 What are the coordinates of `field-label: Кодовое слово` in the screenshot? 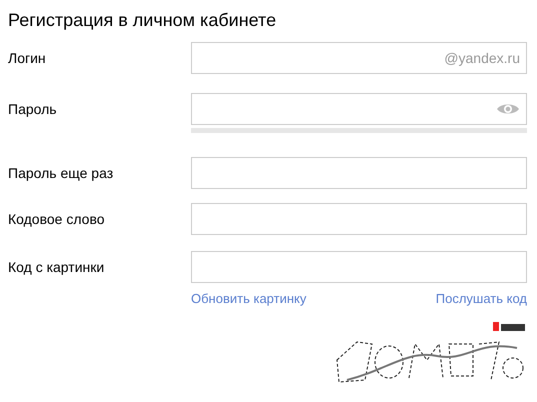 It's located at (57, 219).